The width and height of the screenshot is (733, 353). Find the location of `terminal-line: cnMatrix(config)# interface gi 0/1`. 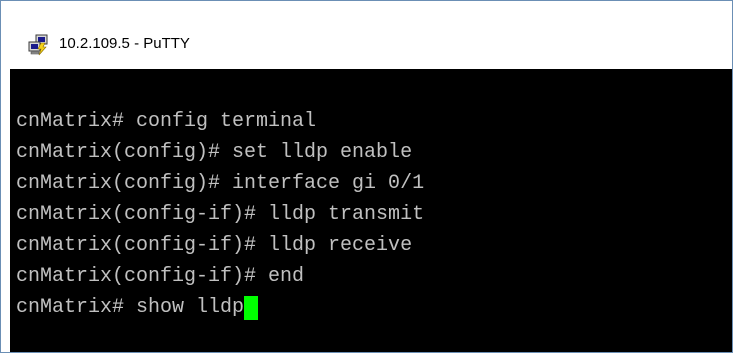

terminal-line: cnMatrix(config)# interface gi 0/1 is located at coordinates (220, 183).